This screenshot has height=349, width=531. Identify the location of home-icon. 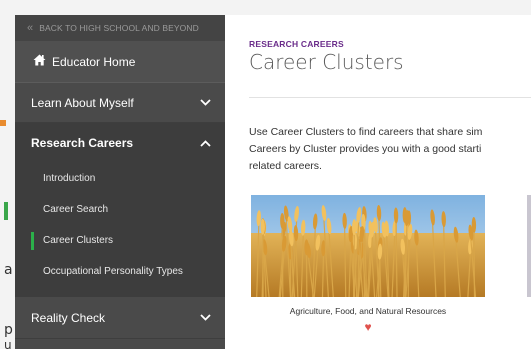
(39, 61).